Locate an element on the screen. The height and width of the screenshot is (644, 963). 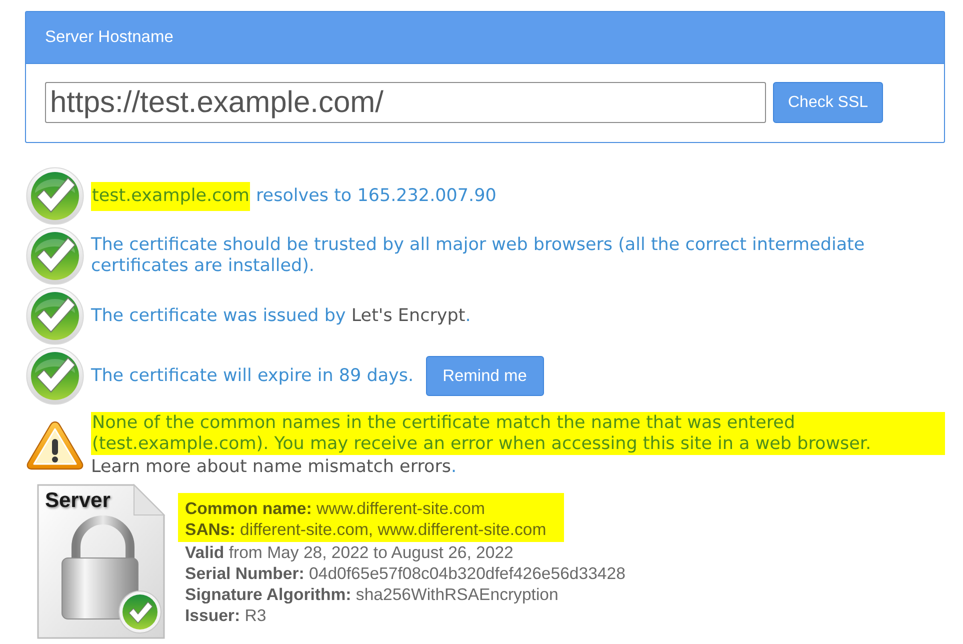
learn-more-link: Learn more about name mismatch errors is located at coordinates (271, 467).